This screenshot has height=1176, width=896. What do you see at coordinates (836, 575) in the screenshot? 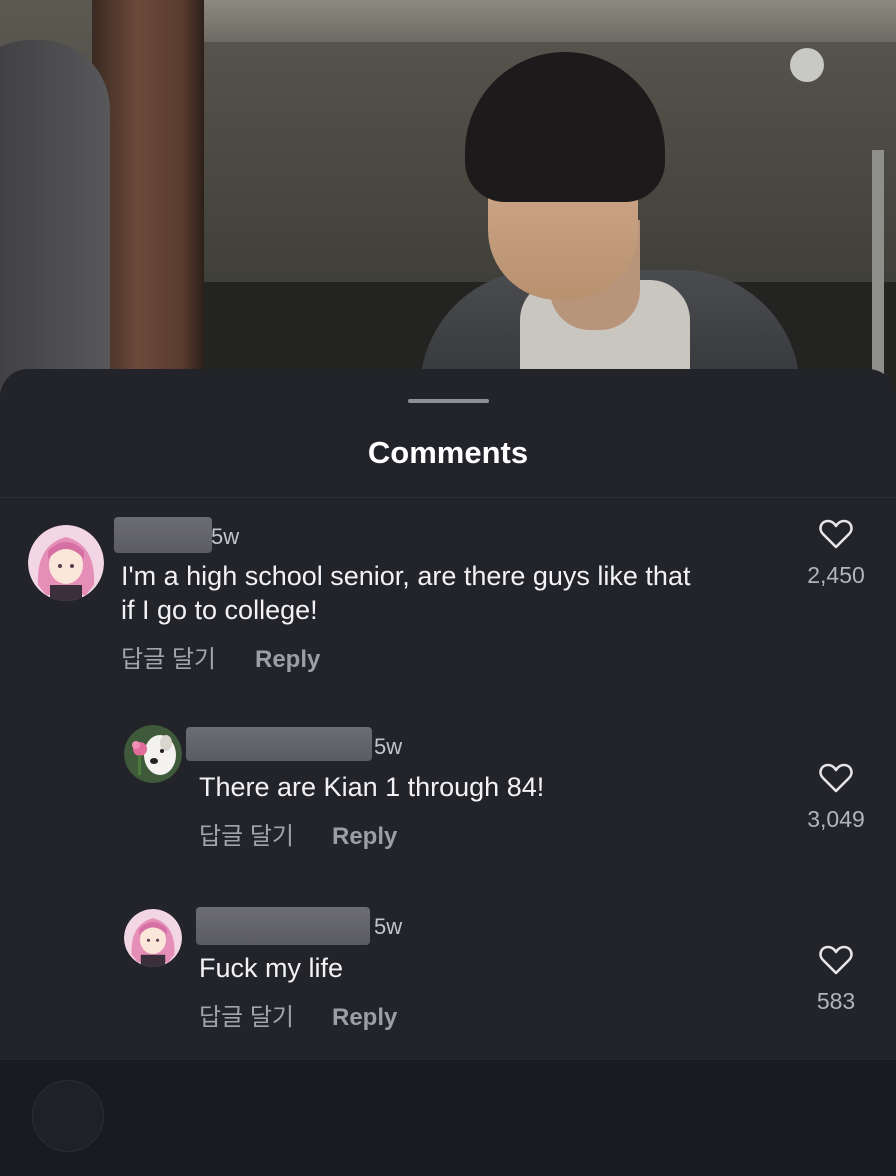
I see `like-count: 2,450` at bounding box center [836, 575].